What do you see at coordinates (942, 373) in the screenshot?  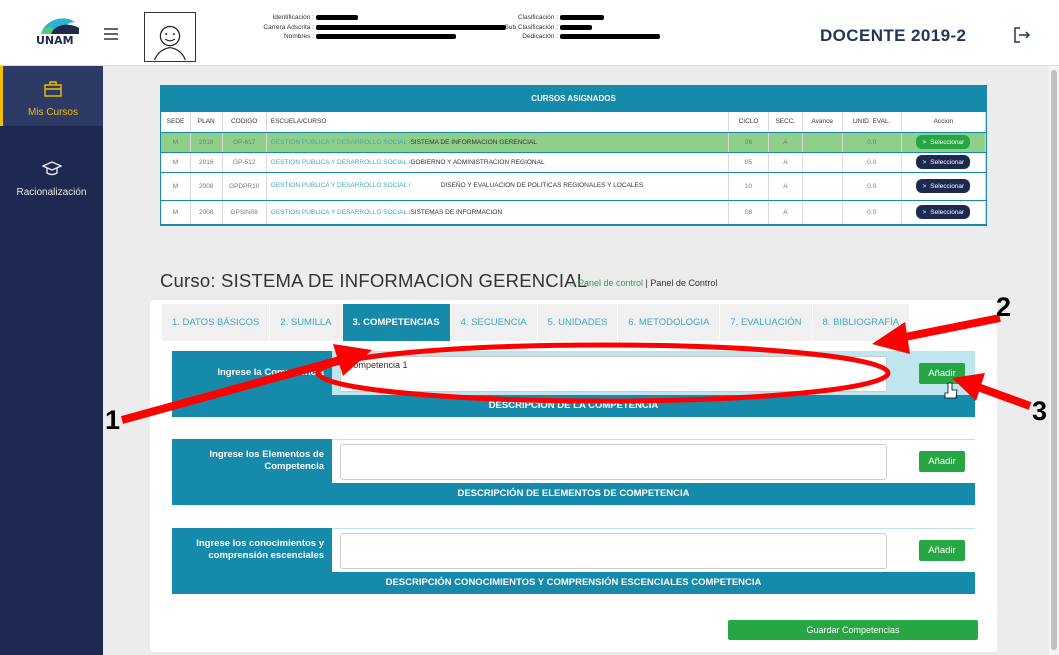 I see `add-competencia-button: Añadir` at bounding box center [942, 373].